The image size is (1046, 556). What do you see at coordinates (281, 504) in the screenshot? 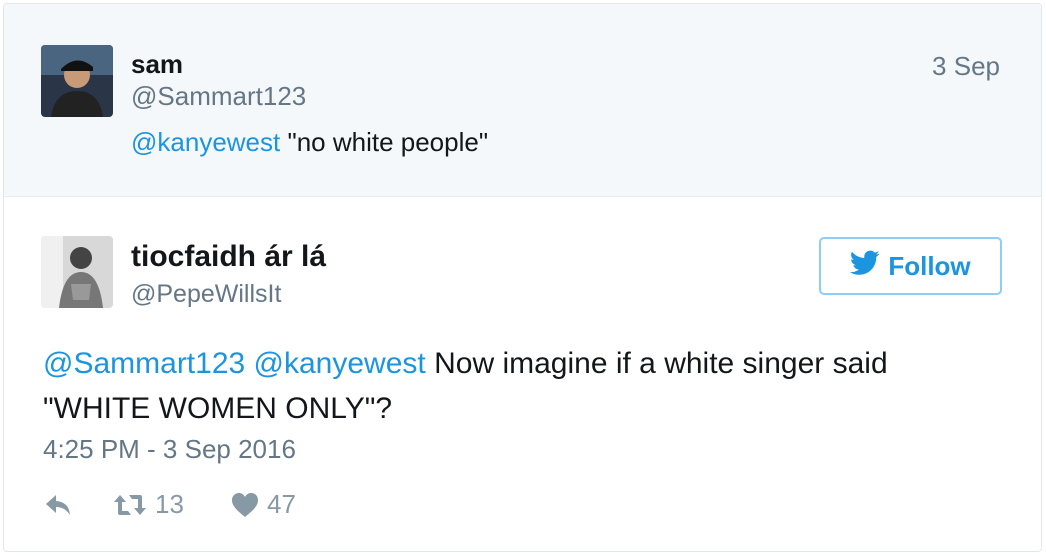
I see `like-count: 47` at bounding box center [281, 504].